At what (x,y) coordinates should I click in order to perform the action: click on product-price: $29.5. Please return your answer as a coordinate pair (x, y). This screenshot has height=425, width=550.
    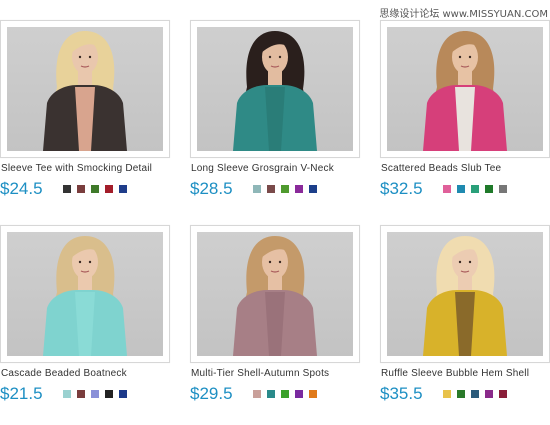
    Looking at the image, I should click on (211, 393).